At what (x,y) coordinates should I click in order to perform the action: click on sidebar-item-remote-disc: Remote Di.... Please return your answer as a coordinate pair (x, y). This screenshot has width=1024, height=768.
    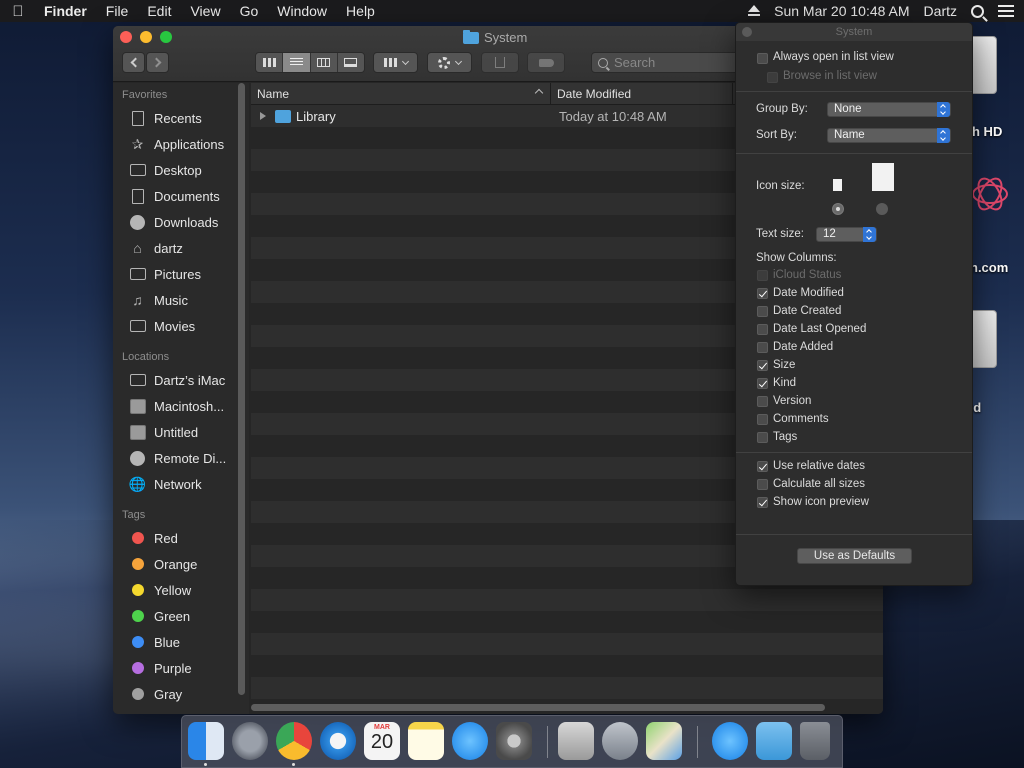
    Looking at the image, I should click on (185, 458).